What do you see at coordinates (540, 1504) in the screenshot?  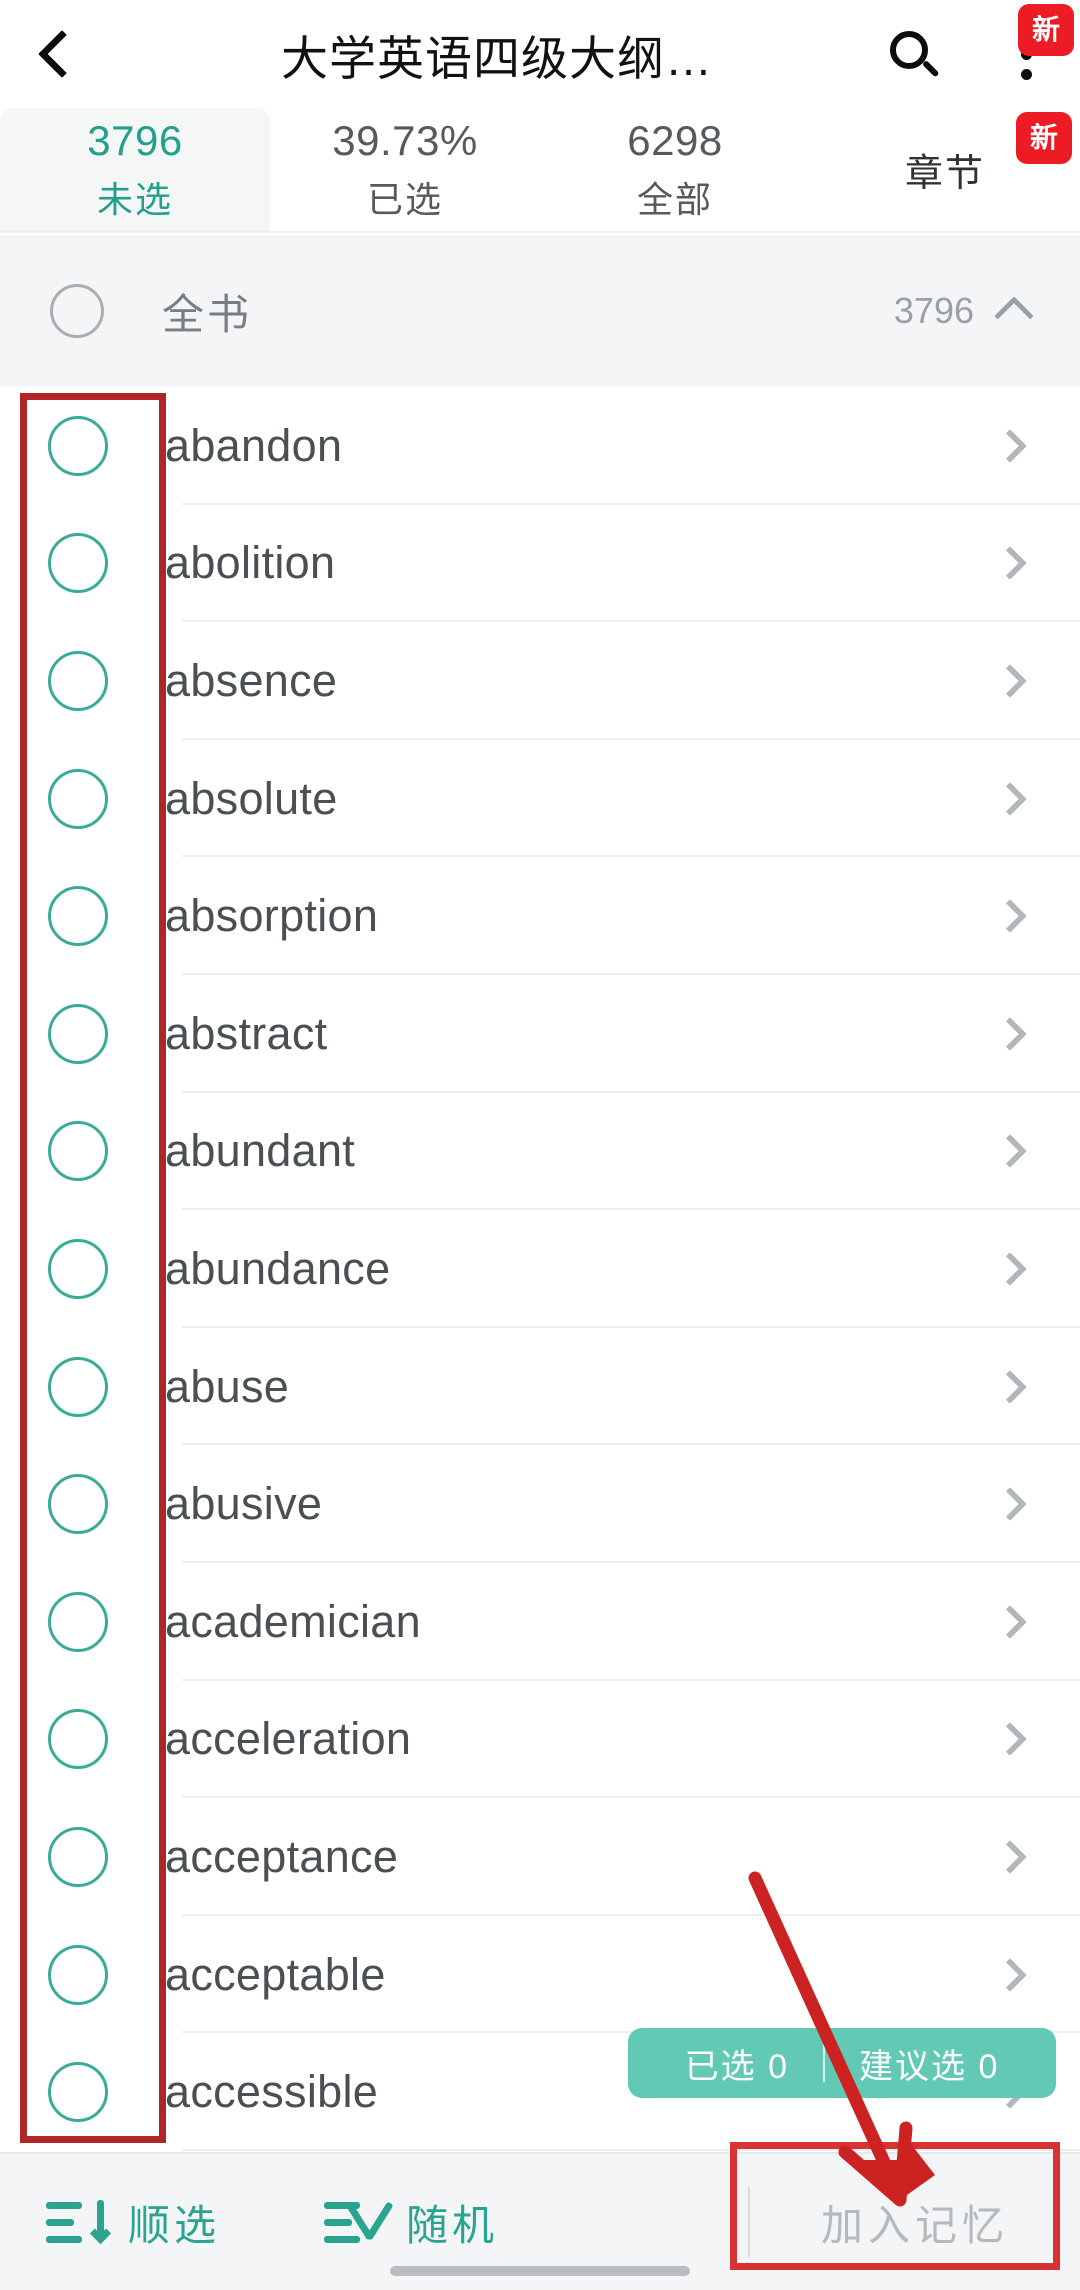 I see `word-row: abusive` at bounding box center [540, 1504].